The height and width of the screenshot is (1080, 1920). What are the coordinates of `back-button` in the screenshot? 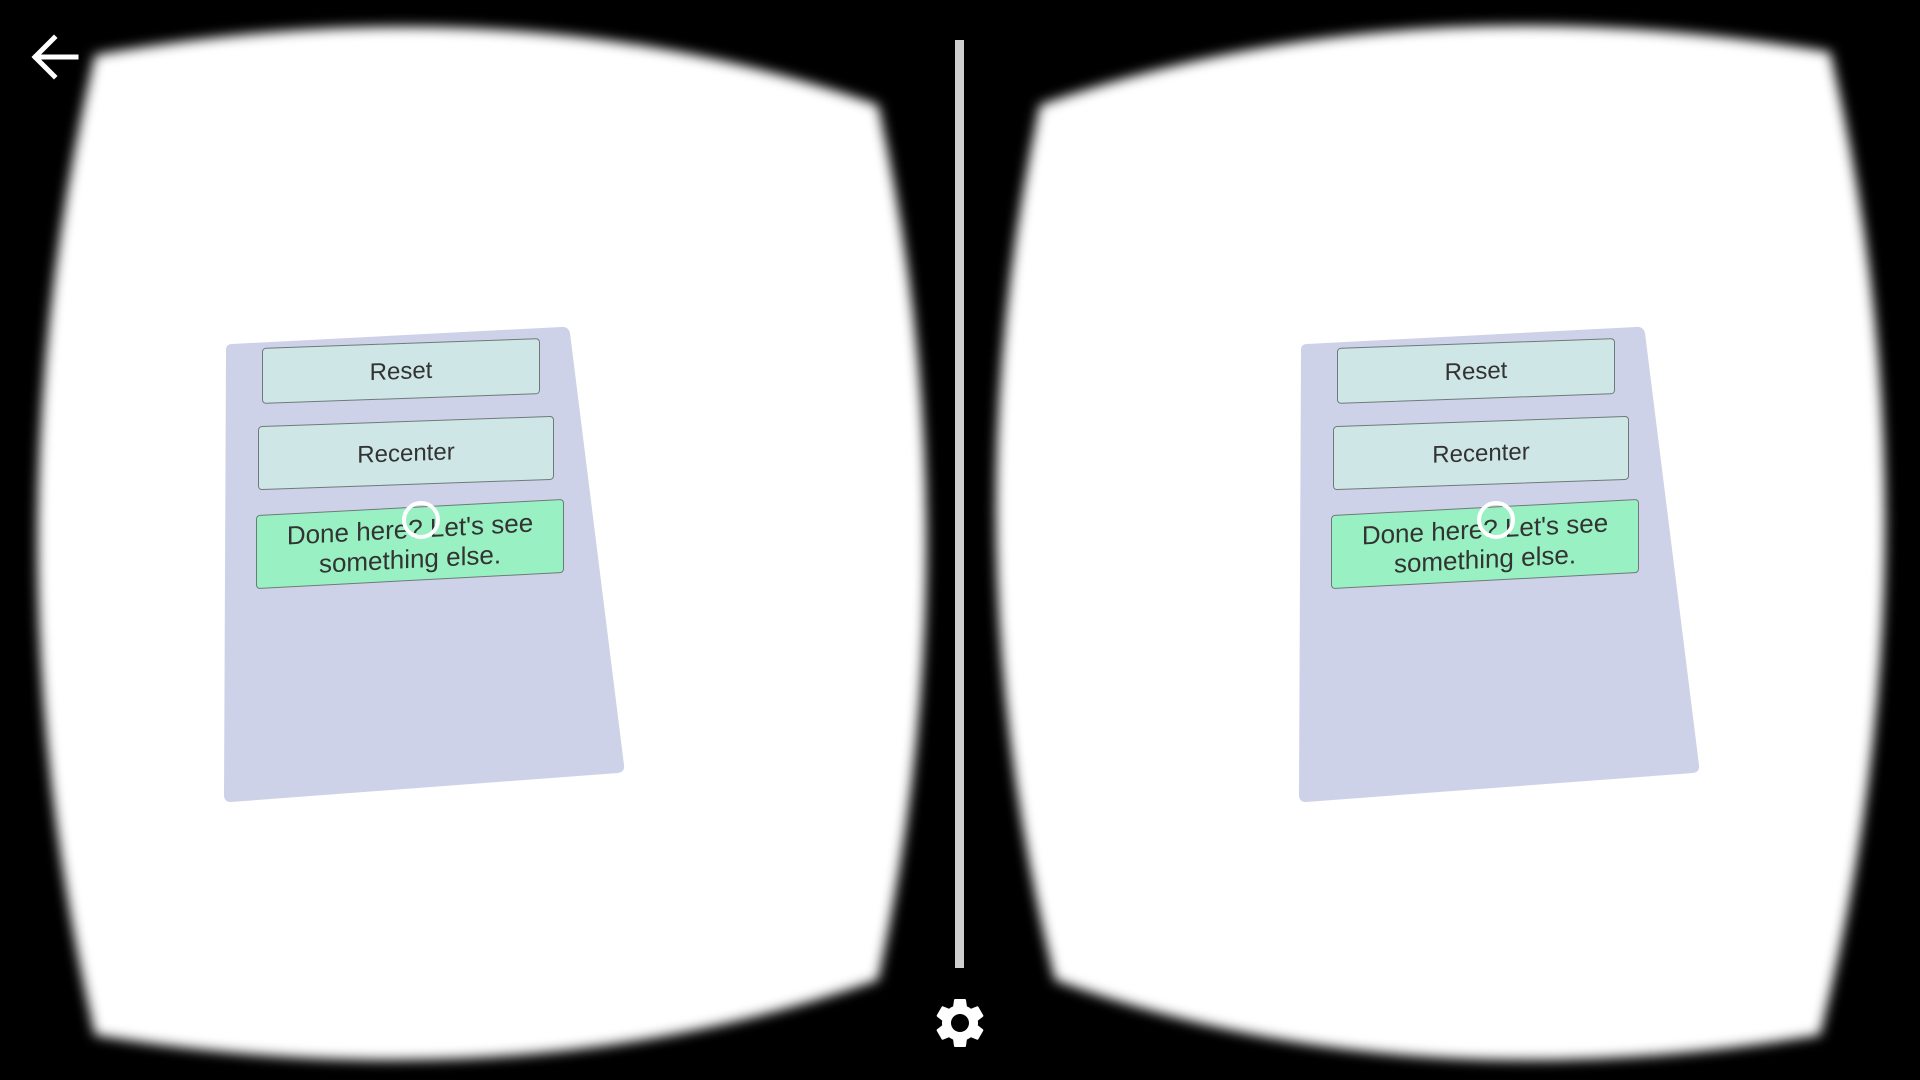 It's located at (55, 57).